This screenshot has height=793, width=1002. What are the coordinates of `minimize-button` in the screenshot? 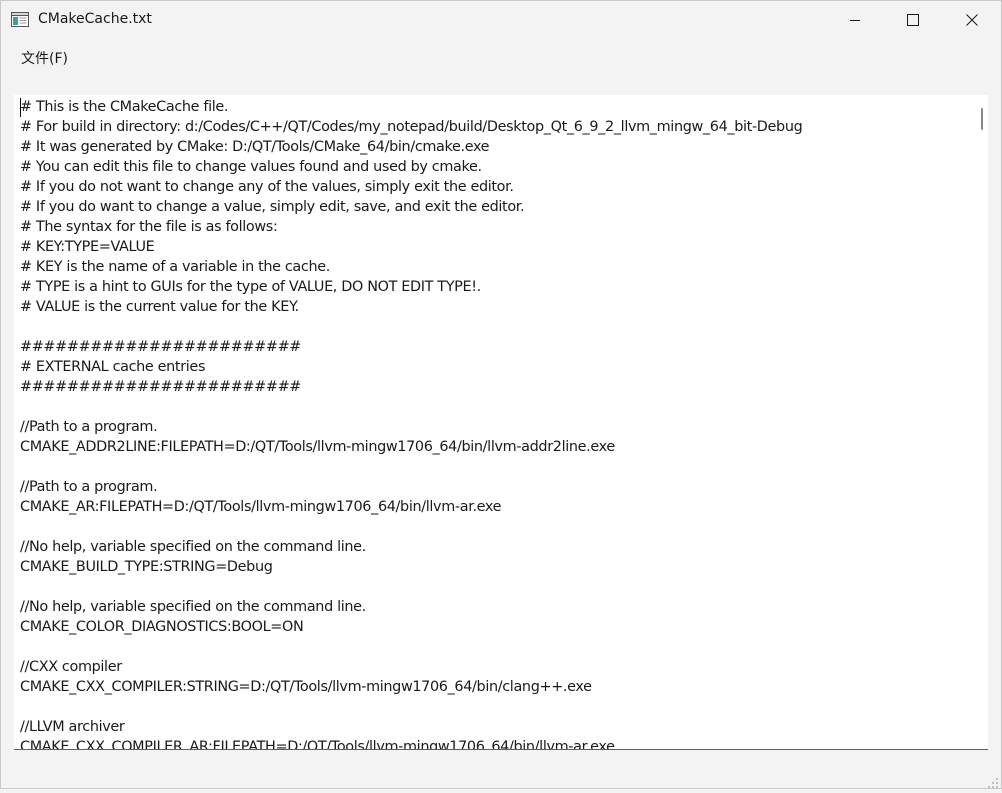 It's located at (855, 20).